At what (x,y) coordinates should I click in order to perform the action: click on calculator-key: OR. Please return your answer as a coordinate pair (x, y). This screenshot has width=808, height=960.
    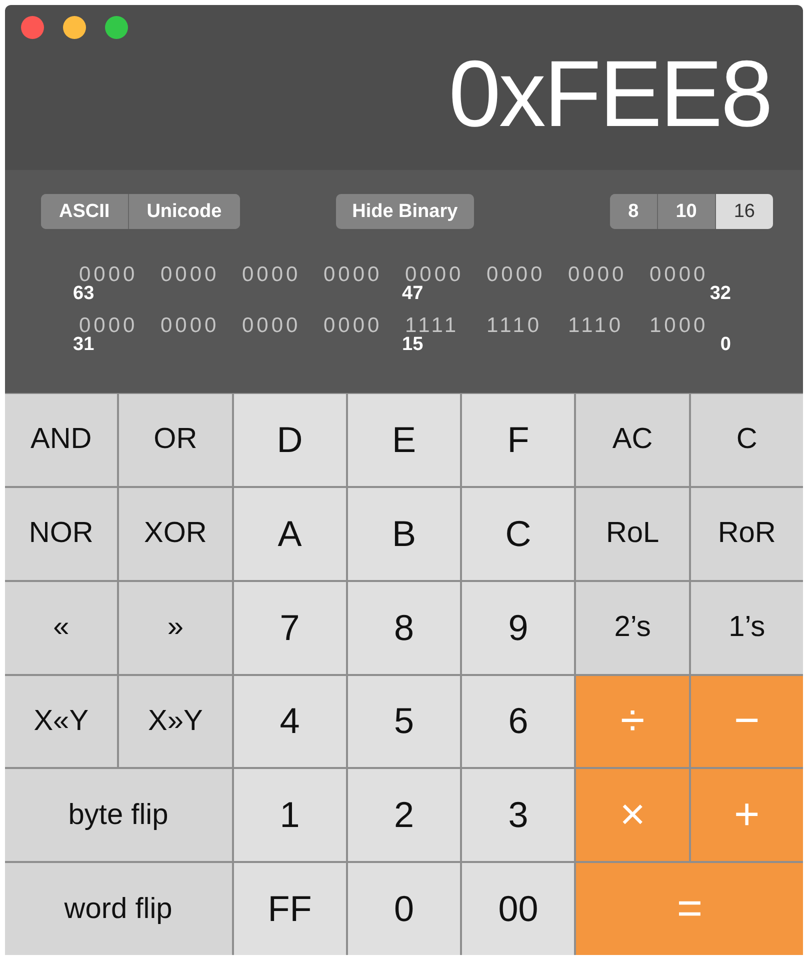
    Looking at the image, I should click on (175, 440).